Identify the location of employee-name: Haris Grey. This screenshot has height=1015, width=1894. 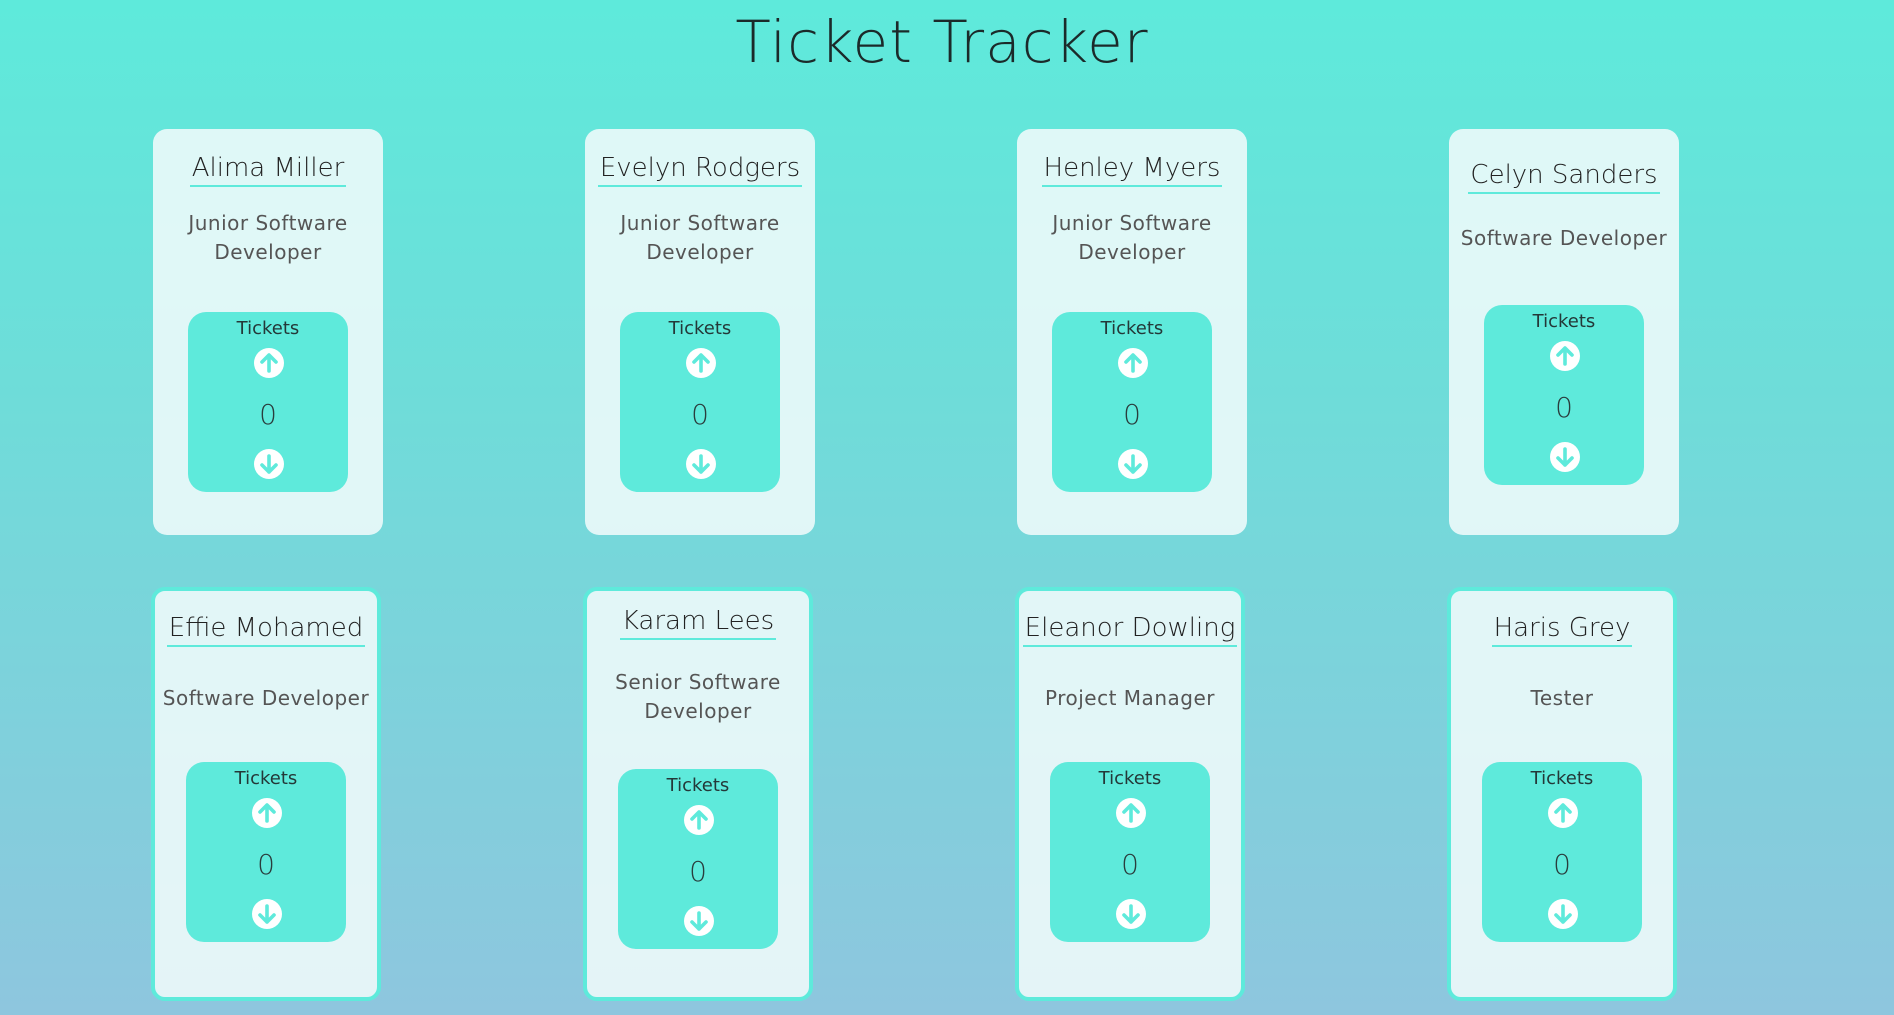
(1562, 630).